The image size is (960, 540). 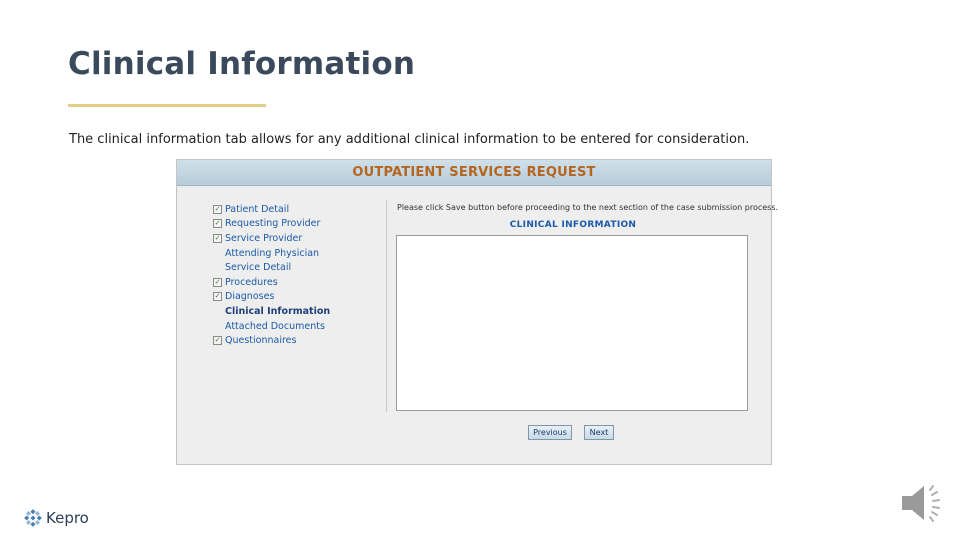 I want to click on app-header-title: OUTPATIENT SERVICES REQUEST, so click(x=474, y=172).